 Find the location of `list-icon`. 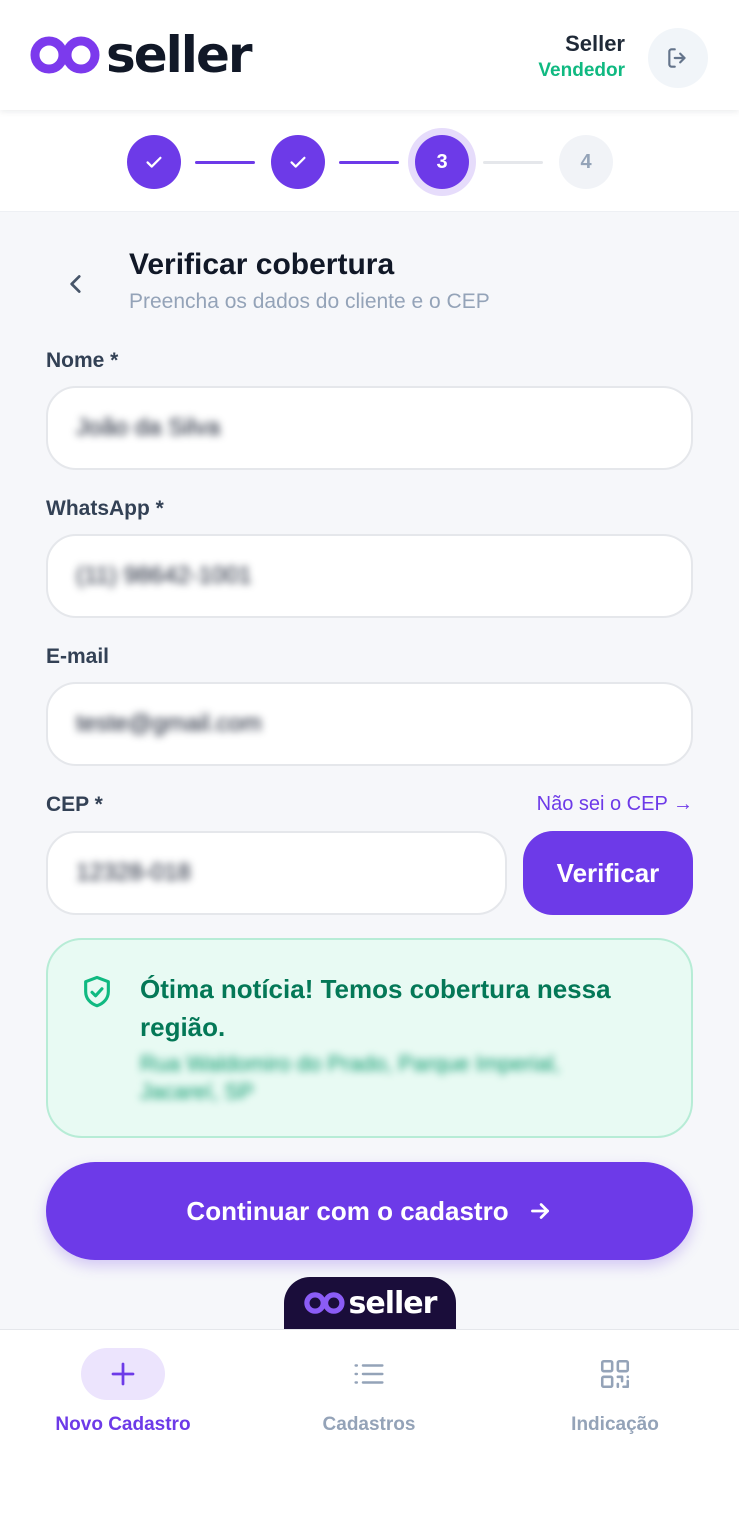

list-icon is located at coordinates (369, 1374).